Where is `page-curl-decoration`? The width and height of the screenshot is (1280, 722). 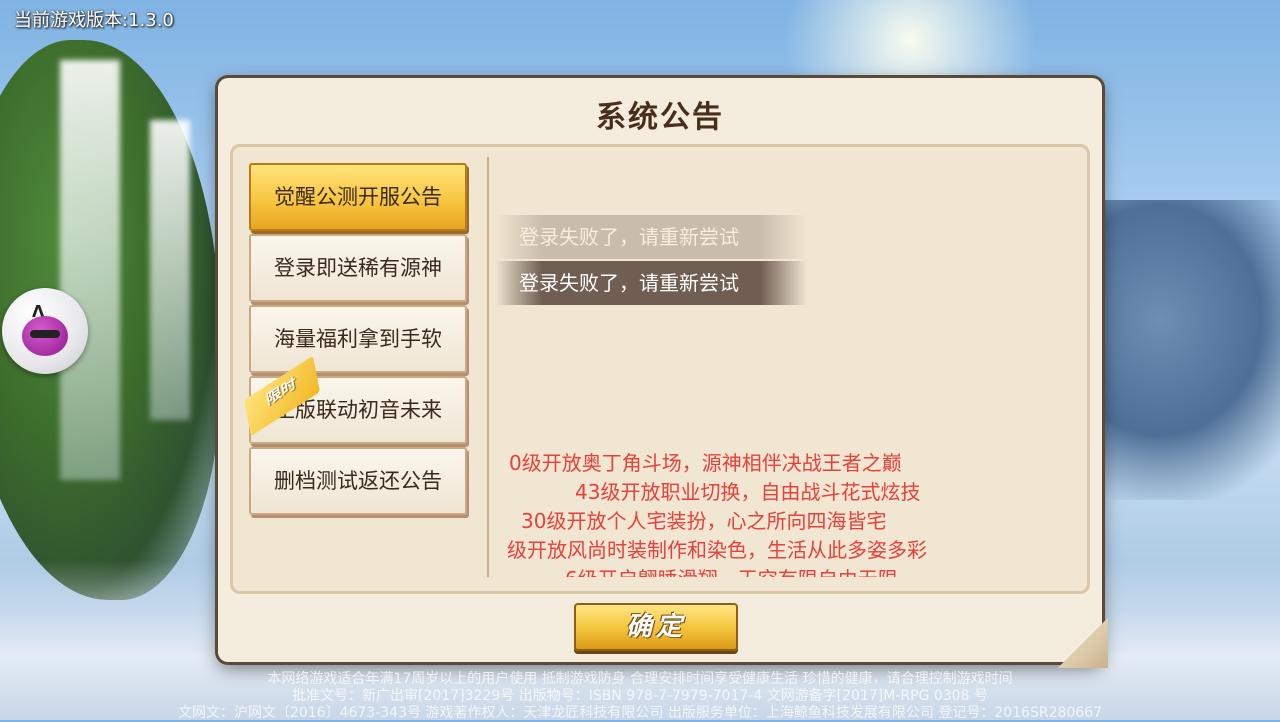 page-curl-decoration is located at coordinates (1083, 643).